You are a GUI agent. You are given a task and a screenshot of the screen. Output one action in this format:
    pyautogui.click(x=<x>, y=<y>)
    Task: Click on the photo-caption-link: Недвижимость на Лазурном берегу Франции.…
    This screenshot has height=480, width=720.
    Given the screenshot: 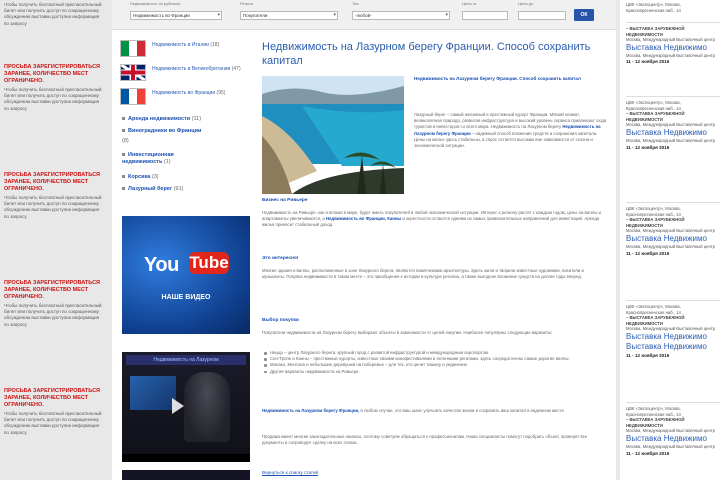 What is the action you would take?
    pyautogui.click(x=511, y=79)
    